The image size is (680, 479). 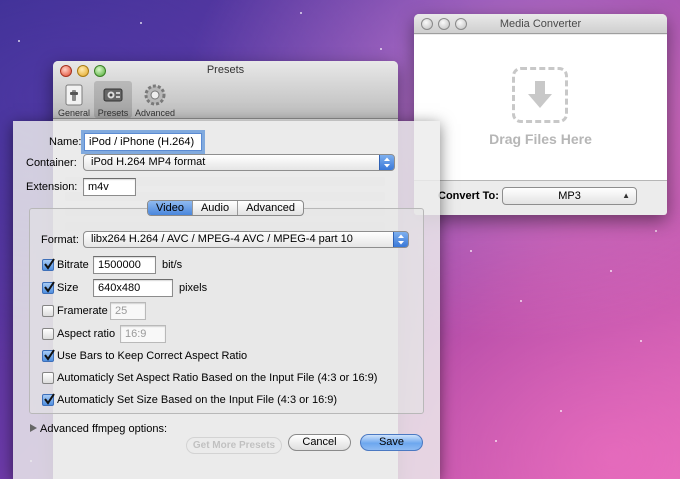 What do you see at coordinates (65, 142) in the screenshot?
I see `name-label: Name:` at bounding box center [65, 142].